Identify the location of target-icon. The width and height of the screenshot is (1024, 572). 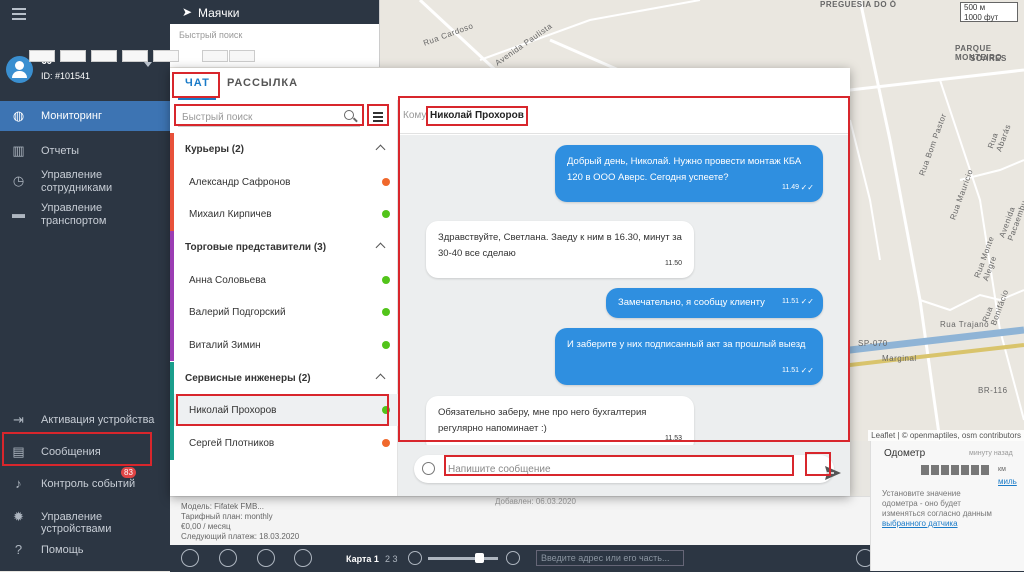
(242, 56).